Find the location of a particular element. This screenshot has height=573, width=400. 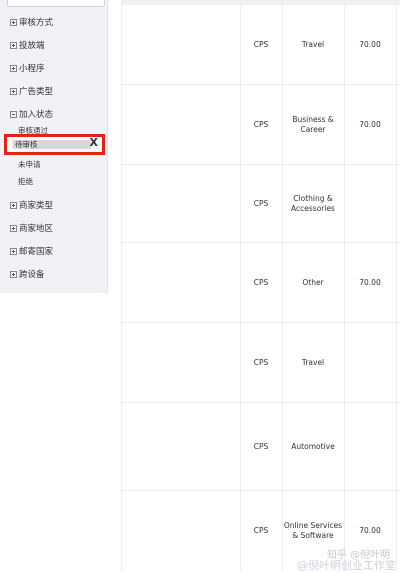

filter-group-review-method: 审核方式 is located at coordinates (31, 22).